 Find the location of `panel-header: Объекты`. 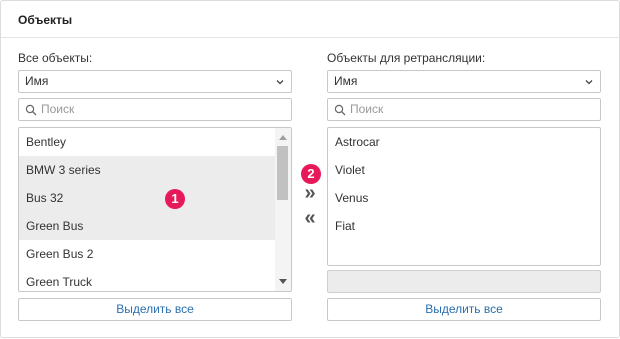

panel-header: Объекты is located at coordinates (310, 19).